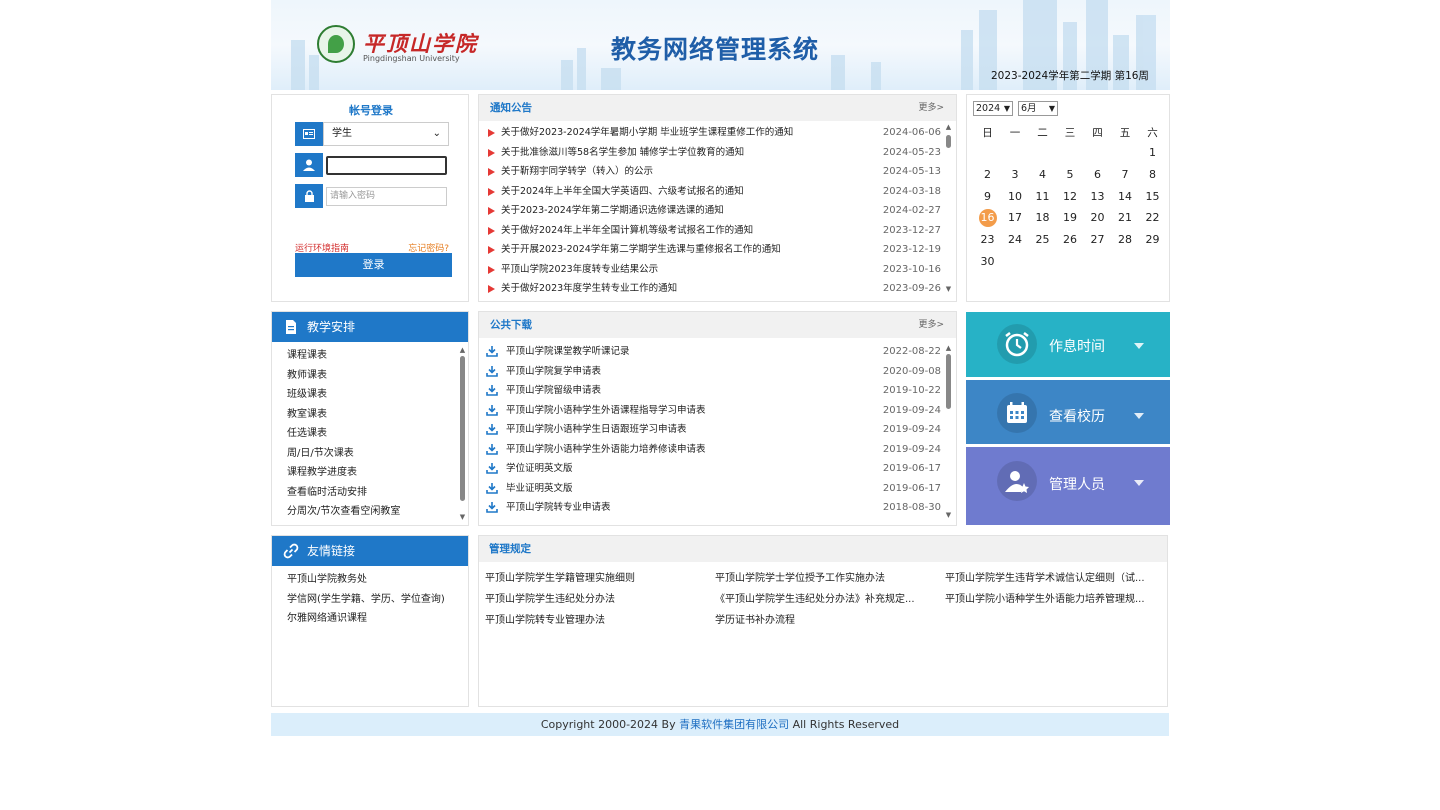 The width and height of the screenshot is (1440, 810). What do you see at coordinates (377, 493) in the screenshot?
I see `menu-item: 查看临时活动安排` at bounding box center [377, 493].